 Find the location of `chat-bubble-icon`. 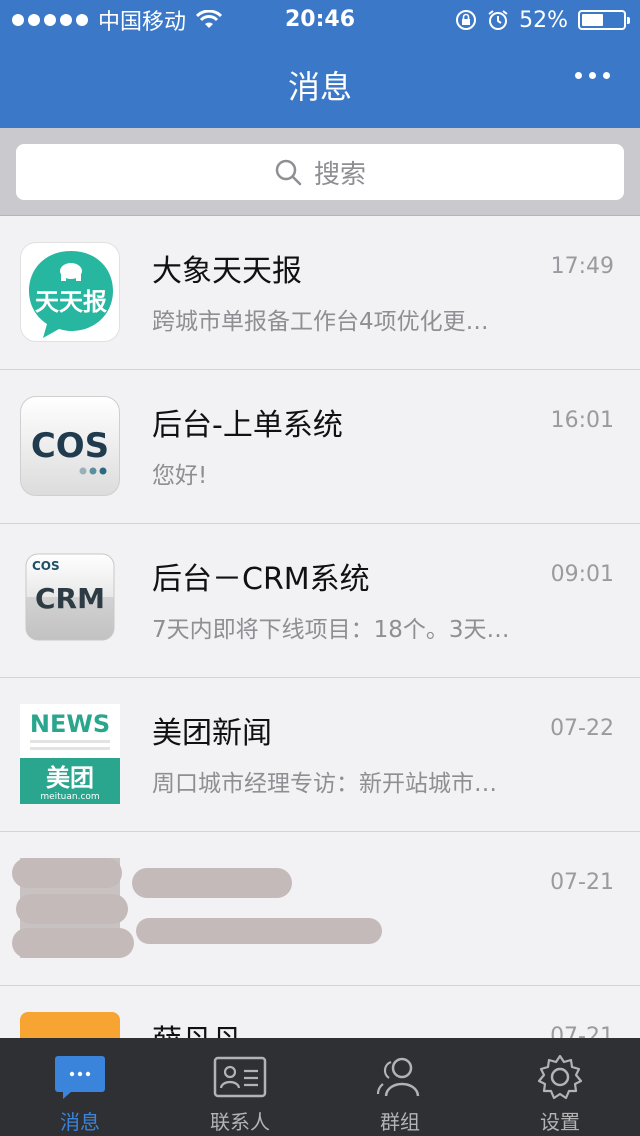

chat-bubble-icon is located at coordinates (80, 1077).